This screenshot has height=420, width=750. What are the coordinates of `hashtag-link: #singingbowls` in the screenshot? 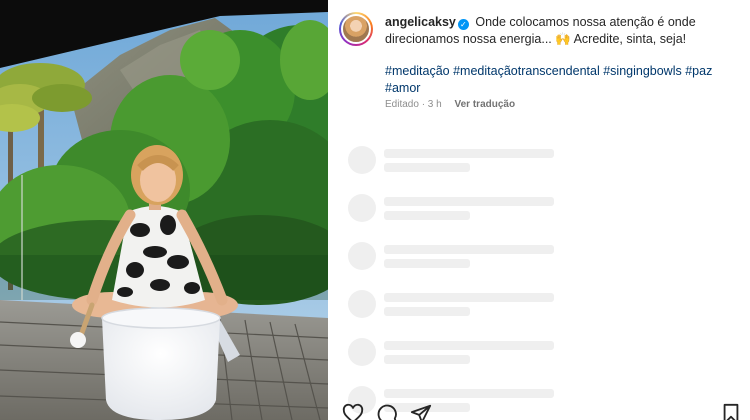 It's located at (642, 71).